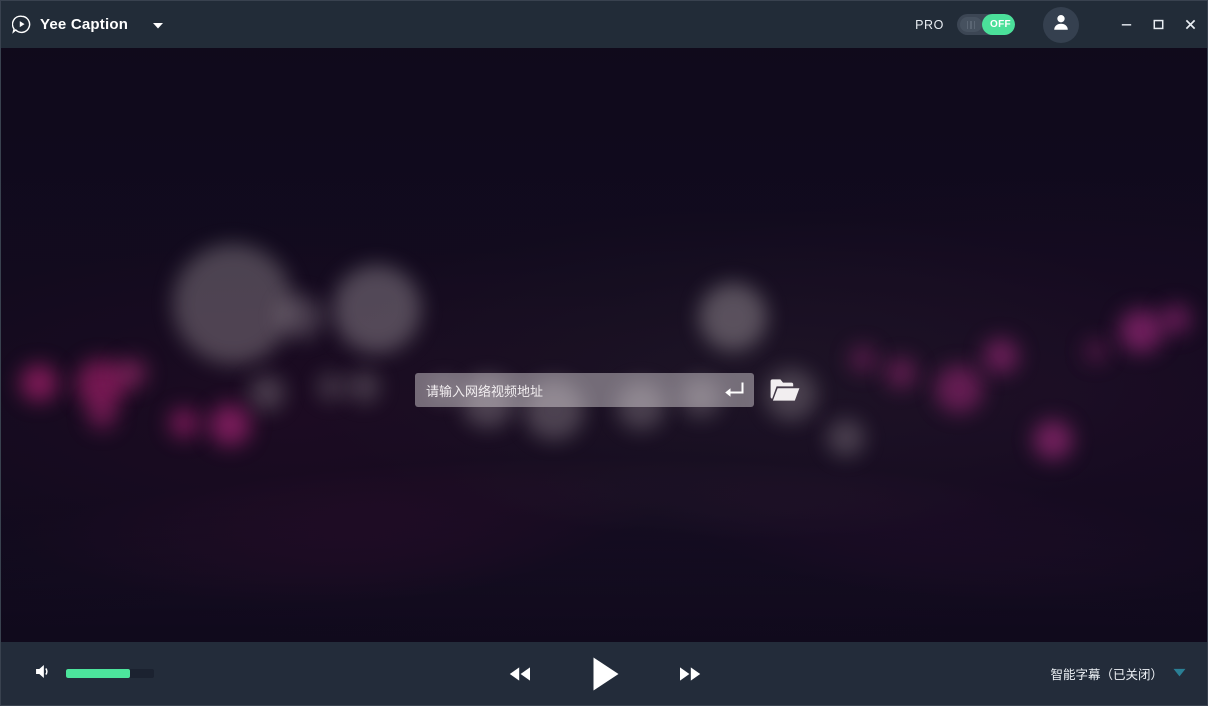  What do you see at coordinates (971, 24) in the screenshot?
I see `pro-toggle-knob` at bounding box center [971, 24].